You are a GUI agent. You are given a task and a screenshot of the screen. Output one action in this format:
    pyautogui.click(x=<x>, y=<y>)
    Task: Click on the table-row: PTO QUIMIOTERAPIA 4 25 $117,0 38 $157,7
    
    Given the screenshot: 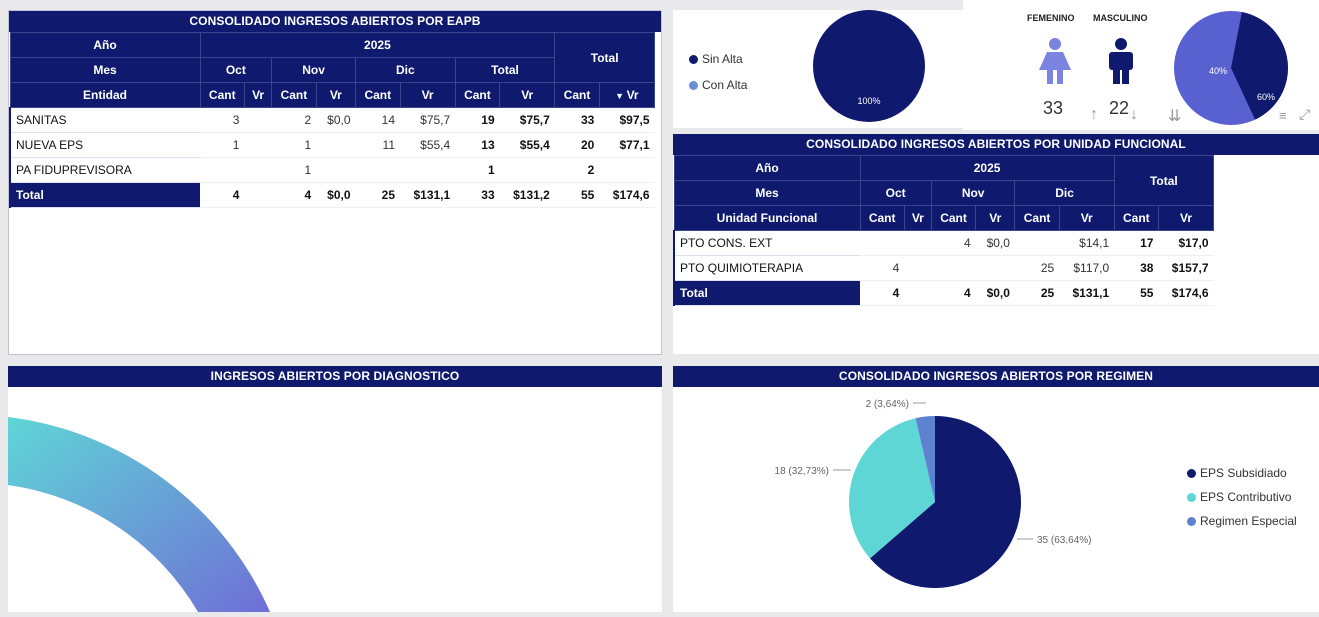 What is the action you would take?
    pyautogui.click(x=943, y=268)
    